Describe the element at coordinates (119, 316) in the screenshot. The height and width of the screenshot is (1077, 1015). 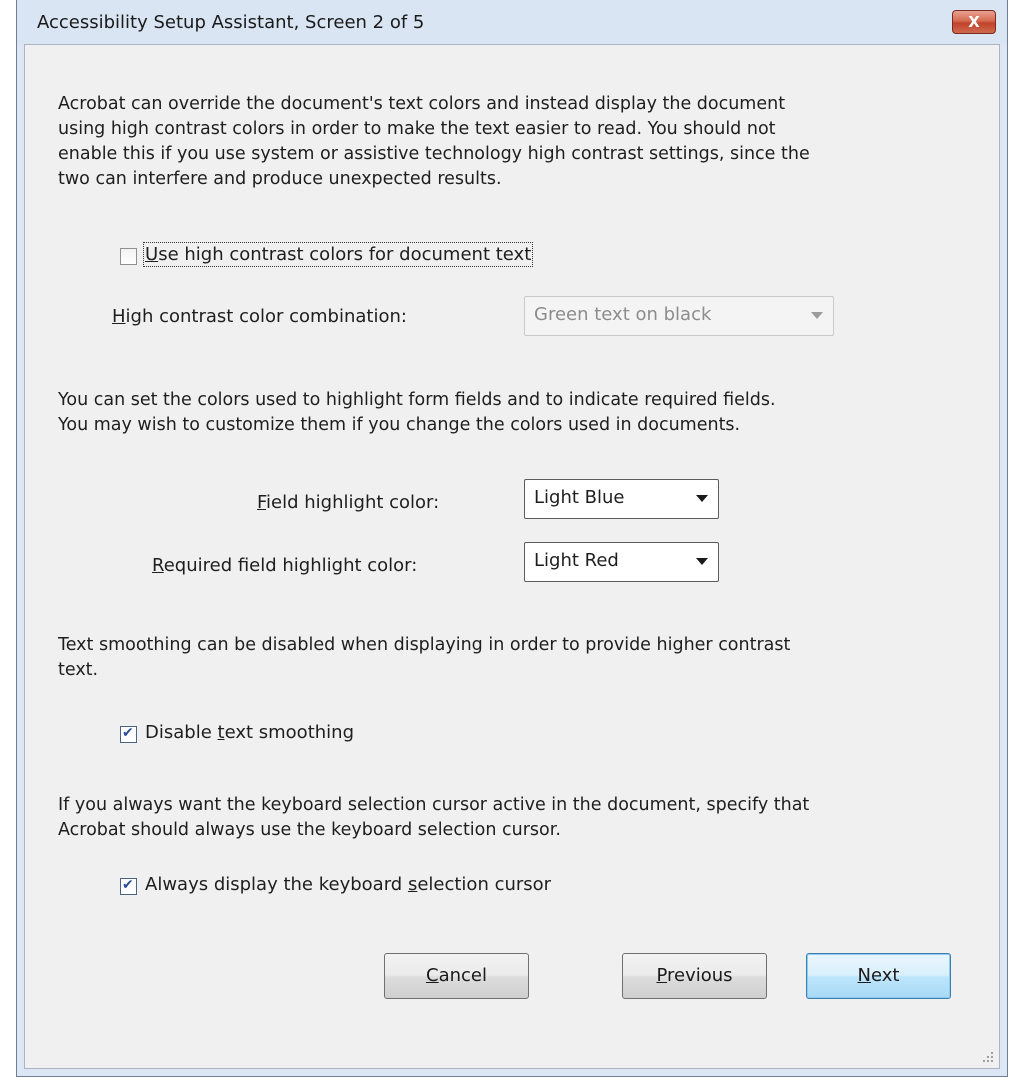
I see `mnemonic-h: H` at that location.